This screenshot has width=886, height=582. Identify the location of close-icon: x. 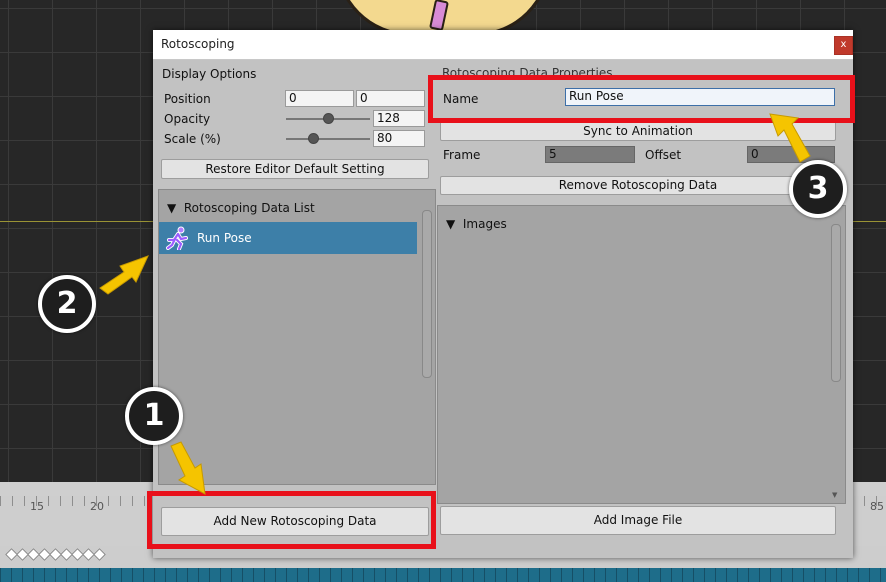
(843, 44).